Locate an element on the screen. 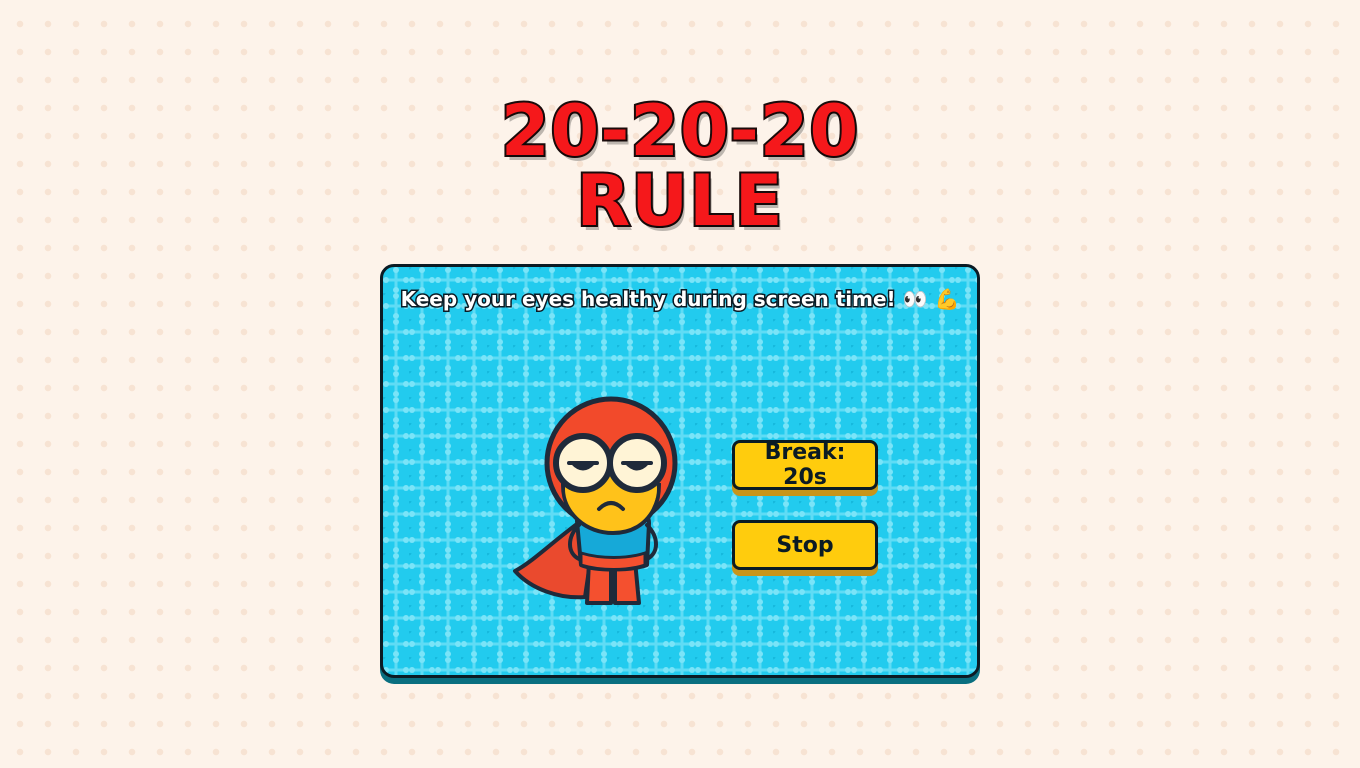 The height and width of the screenshot is (768, 1360). break-timer-button: Break: 20s is located at coordinates (805, 465).